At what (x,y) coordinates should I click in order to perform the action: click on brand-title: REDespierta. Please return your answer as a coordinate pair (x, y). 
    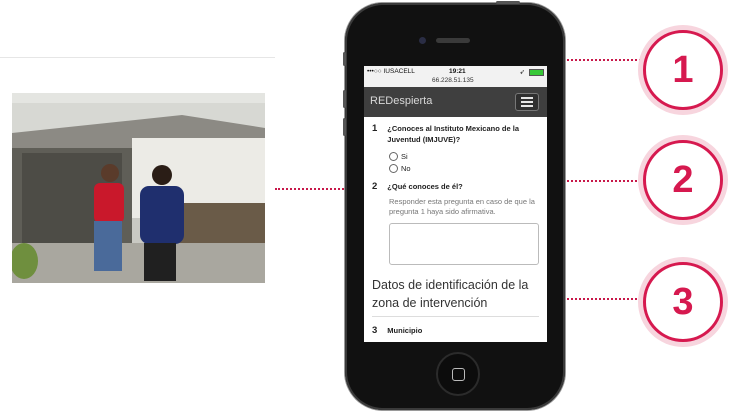
    Looking at the image, I should click on (401, 101).